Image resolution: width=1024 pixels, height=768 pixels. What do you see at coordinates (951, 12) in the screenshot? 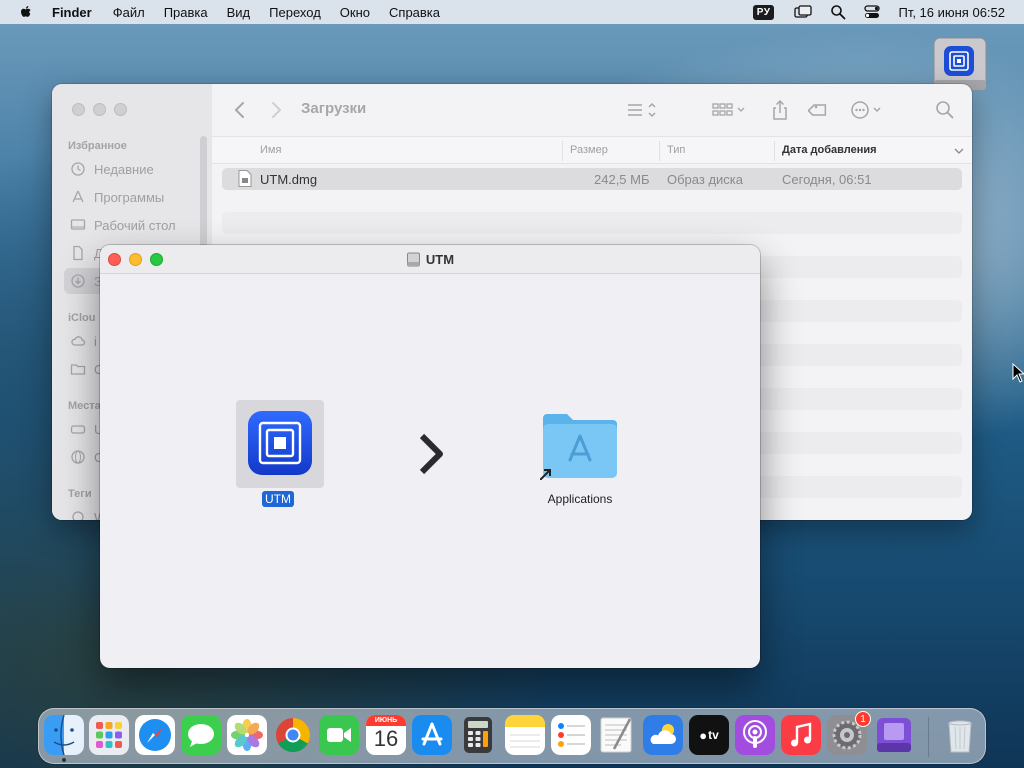
I see `menubar-clock: Пт, 16 июня 06:52` at bounding box center [951, 12].